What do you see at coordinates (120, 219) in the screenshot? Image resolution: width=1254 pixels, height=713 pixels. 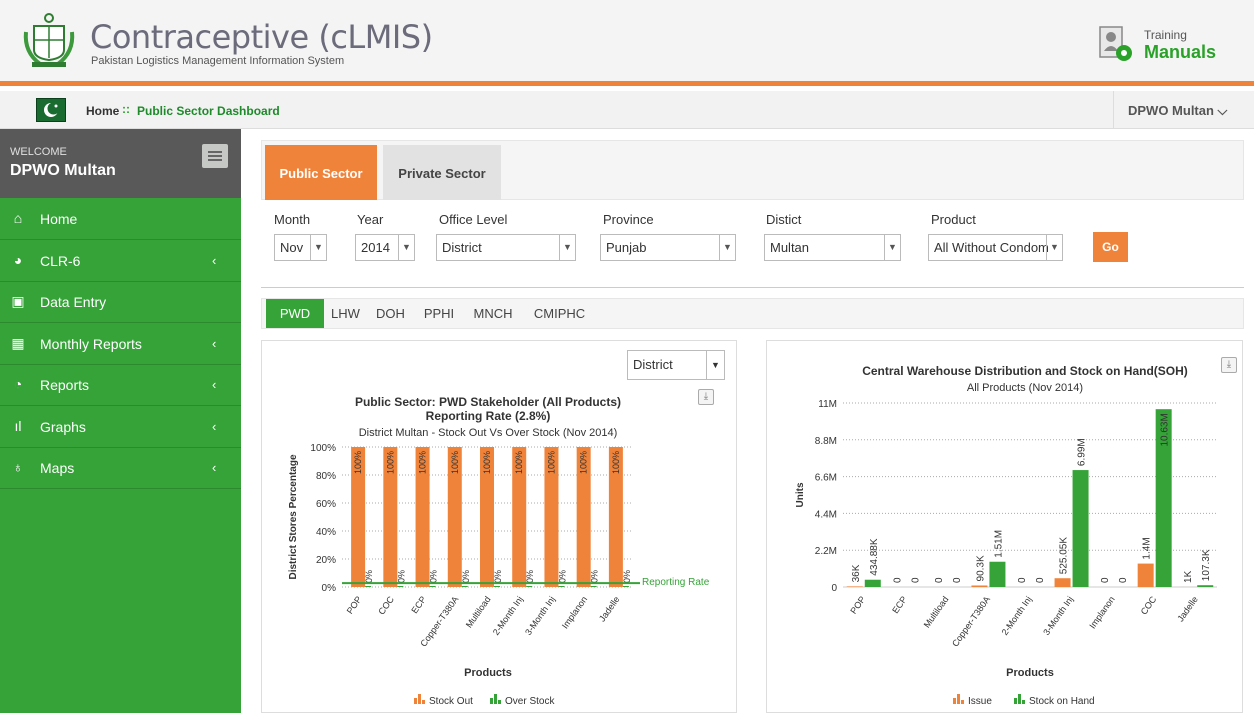 I see `sidebar-item-home: ⌂ Home` at bounding box center [120, 219].